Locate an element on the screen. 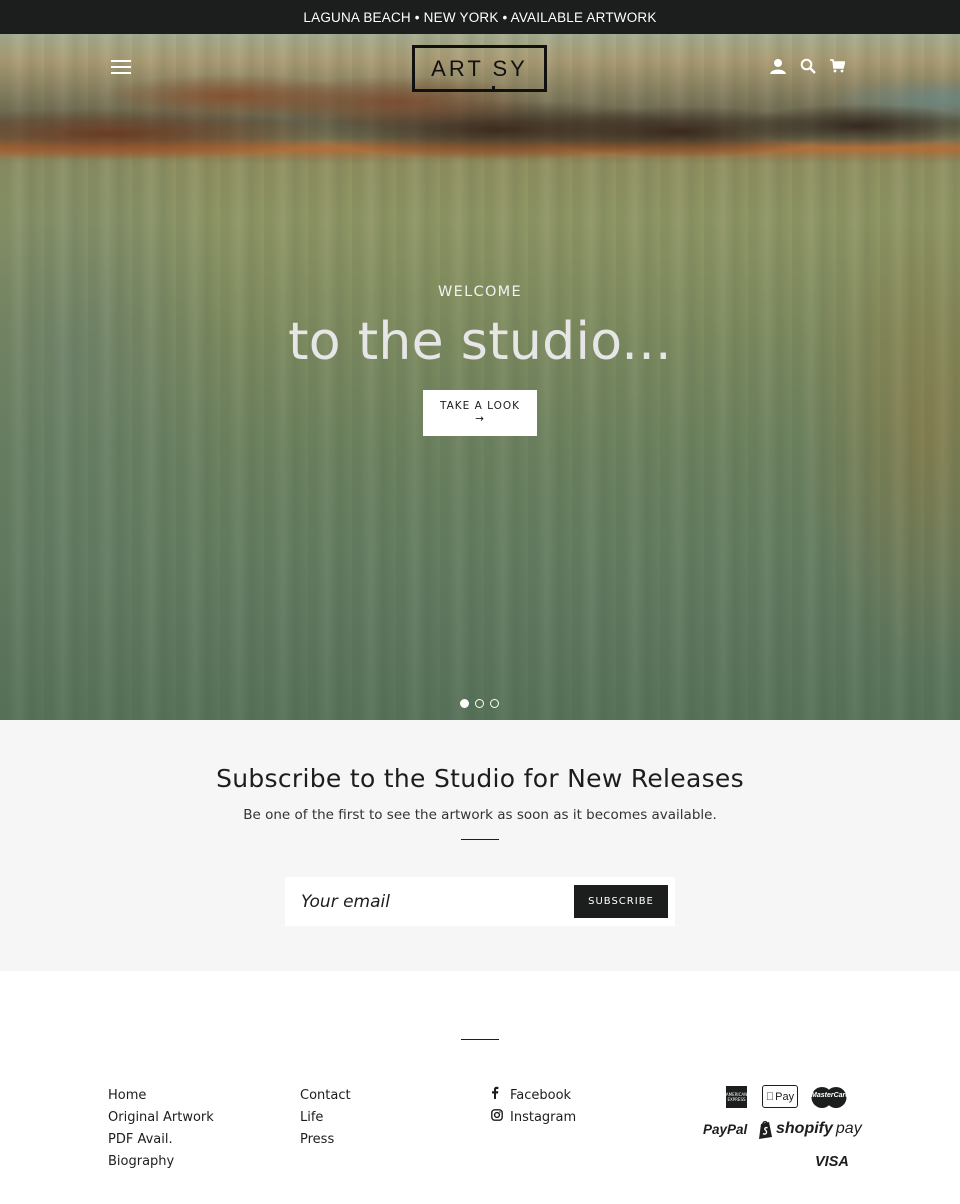 This screenshot has height=1204, width=960. account-icon is located at coordinates (778, 67).